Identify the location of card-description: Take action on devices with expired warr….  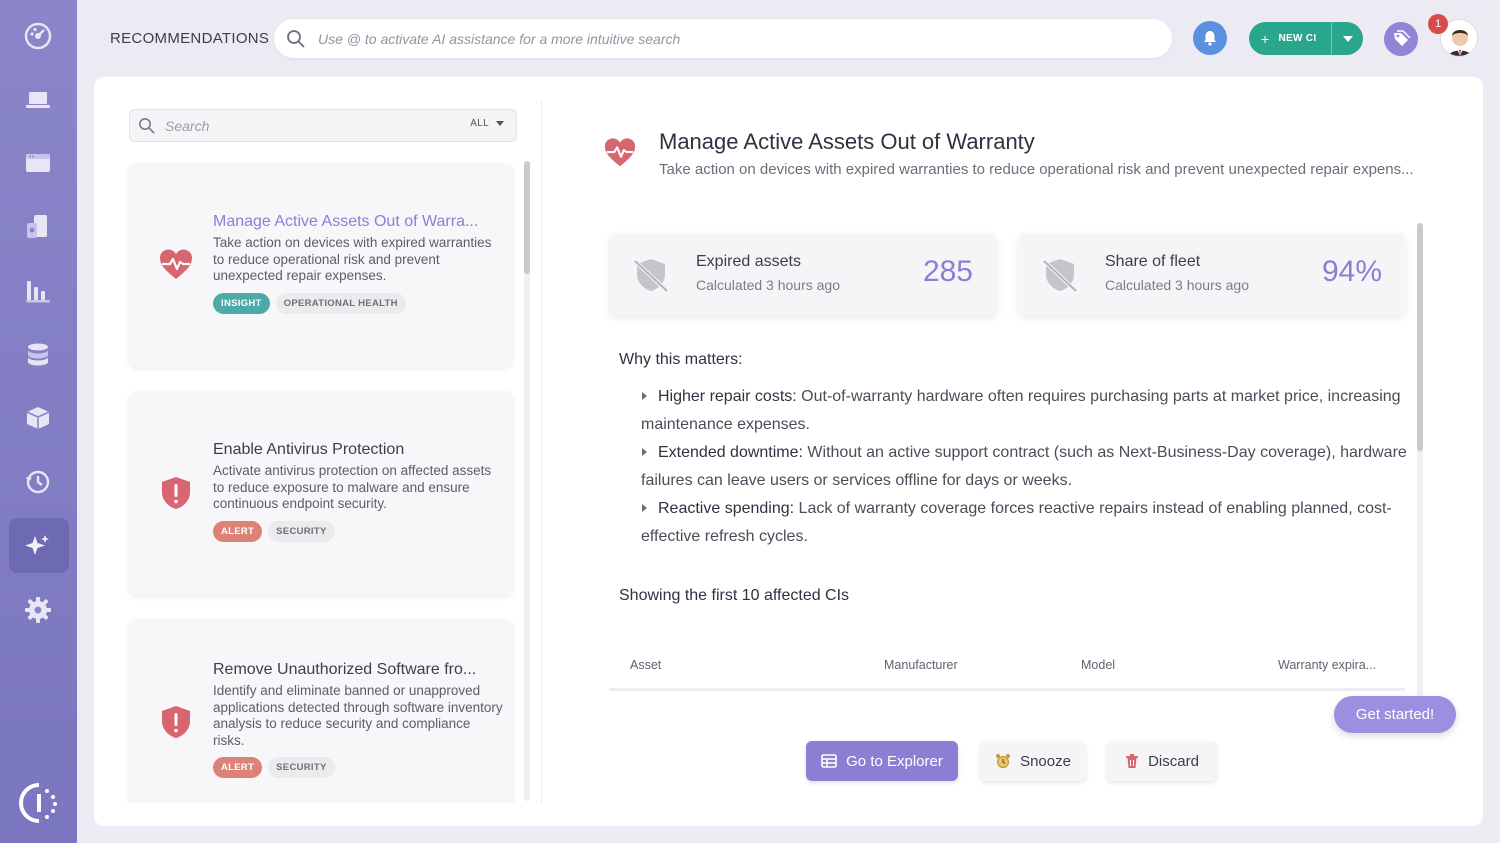
(352, 259).